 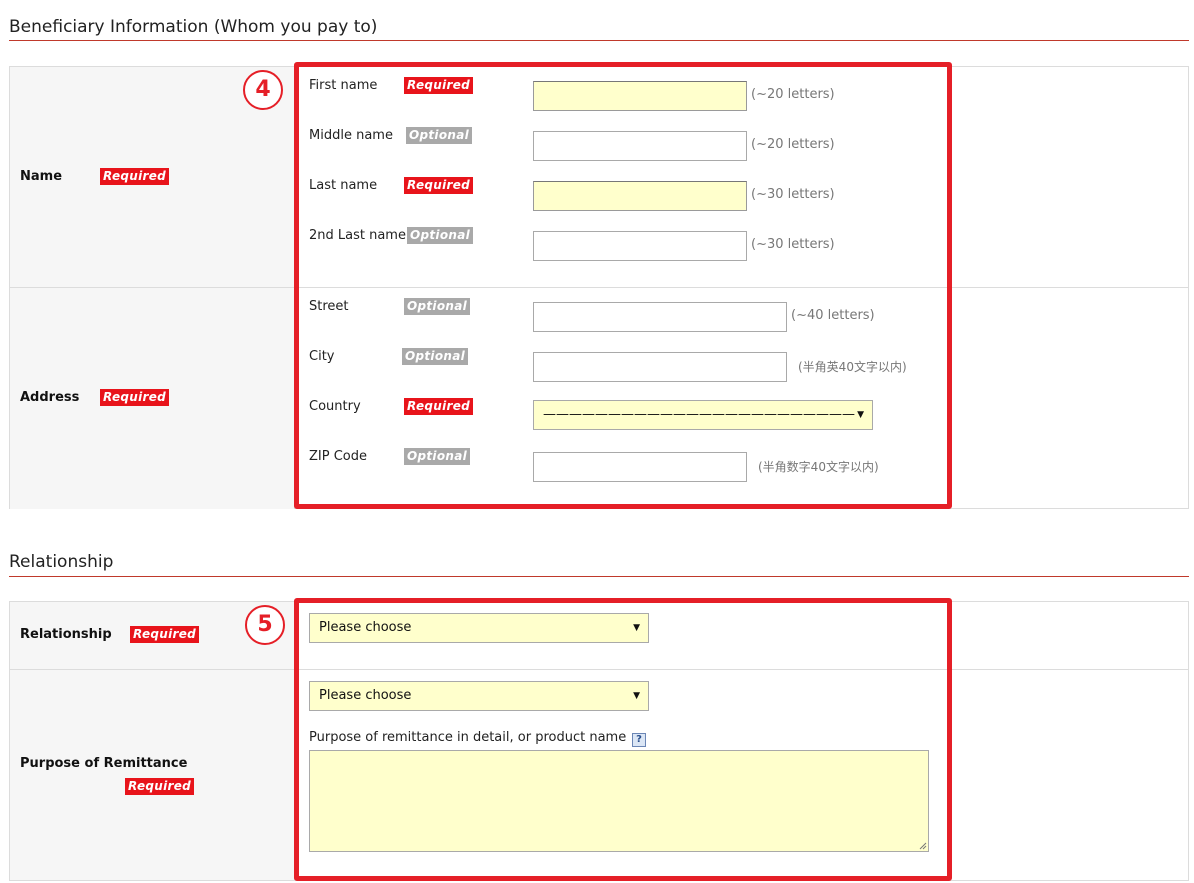 What do you see at coordinates (599, 40) in the screenshot?
I see `beneficiary-section-rule` at bounding box center [599, 40].